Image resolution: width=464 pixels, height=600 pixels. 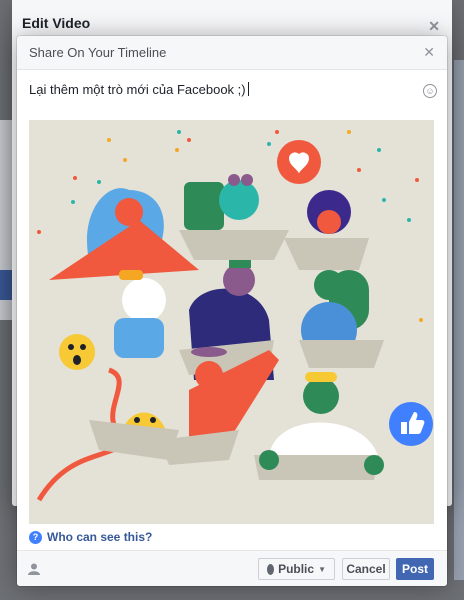 I want to click on heart-reaction-icon, so click(x=299, y=162).